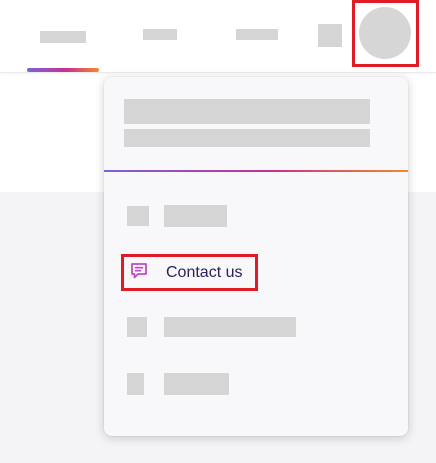 Image resolution: width=436 pixels, height=463 pixels. What do you see at coordinates (330, 35) in the screenshot?
I see `nav-icon-button` at bounding box center [330, 35].